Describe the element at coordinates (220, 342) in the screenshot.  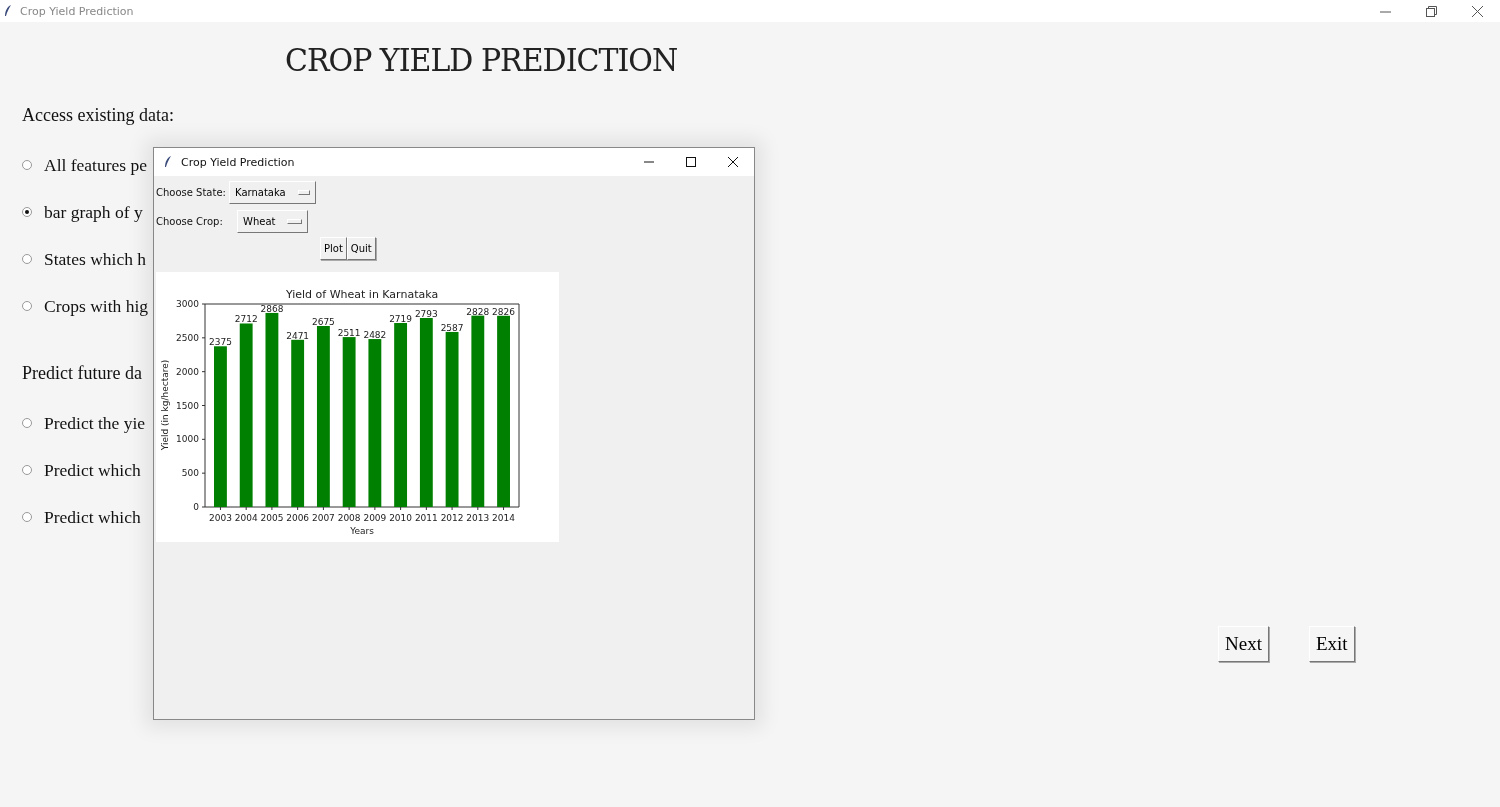
I see `bar-value-label: 2375` at that location.